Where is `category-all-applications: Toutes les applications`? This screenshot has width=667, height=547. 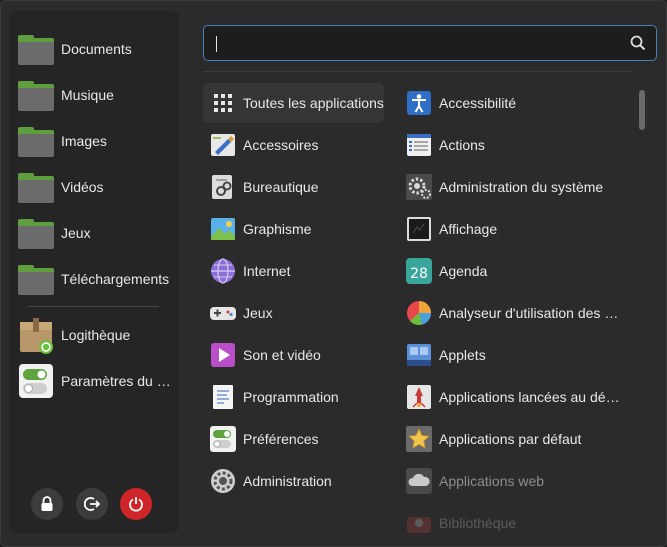
category-all-applications: Toutes les applications is located at coordinates (293, 103).